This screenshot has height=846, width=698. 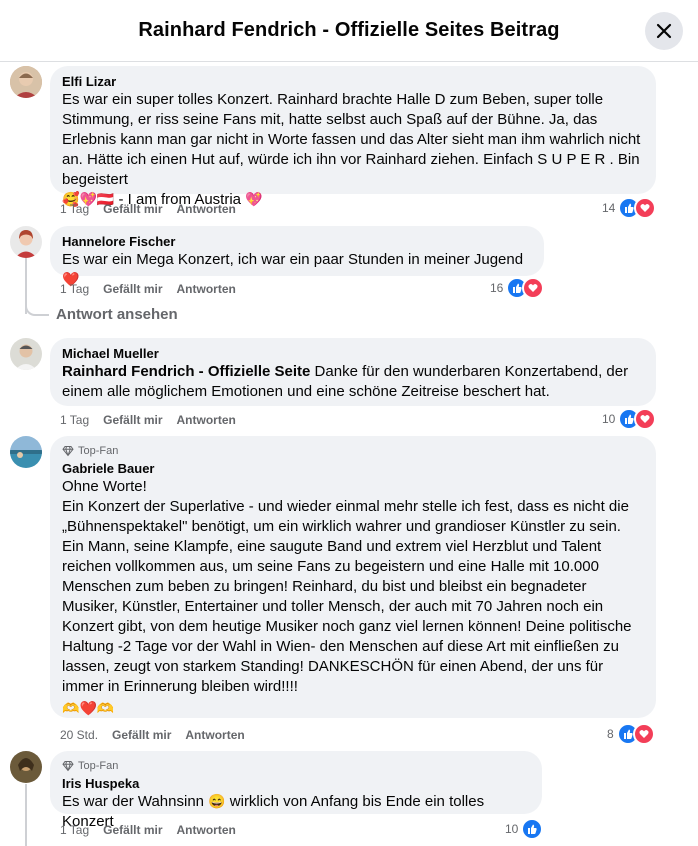 What do you see at coordinates (631, 734) in the screenshot?
I see `reaction-summary: 8` at bounding box center [631, 734].